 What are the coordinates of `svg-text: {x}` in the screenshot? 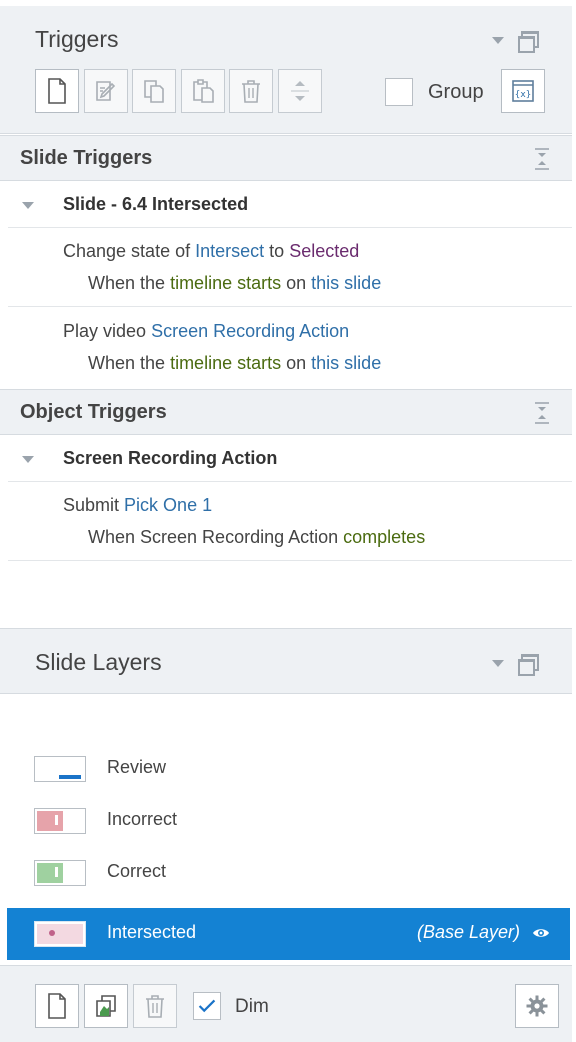 It's located at (523, 95).